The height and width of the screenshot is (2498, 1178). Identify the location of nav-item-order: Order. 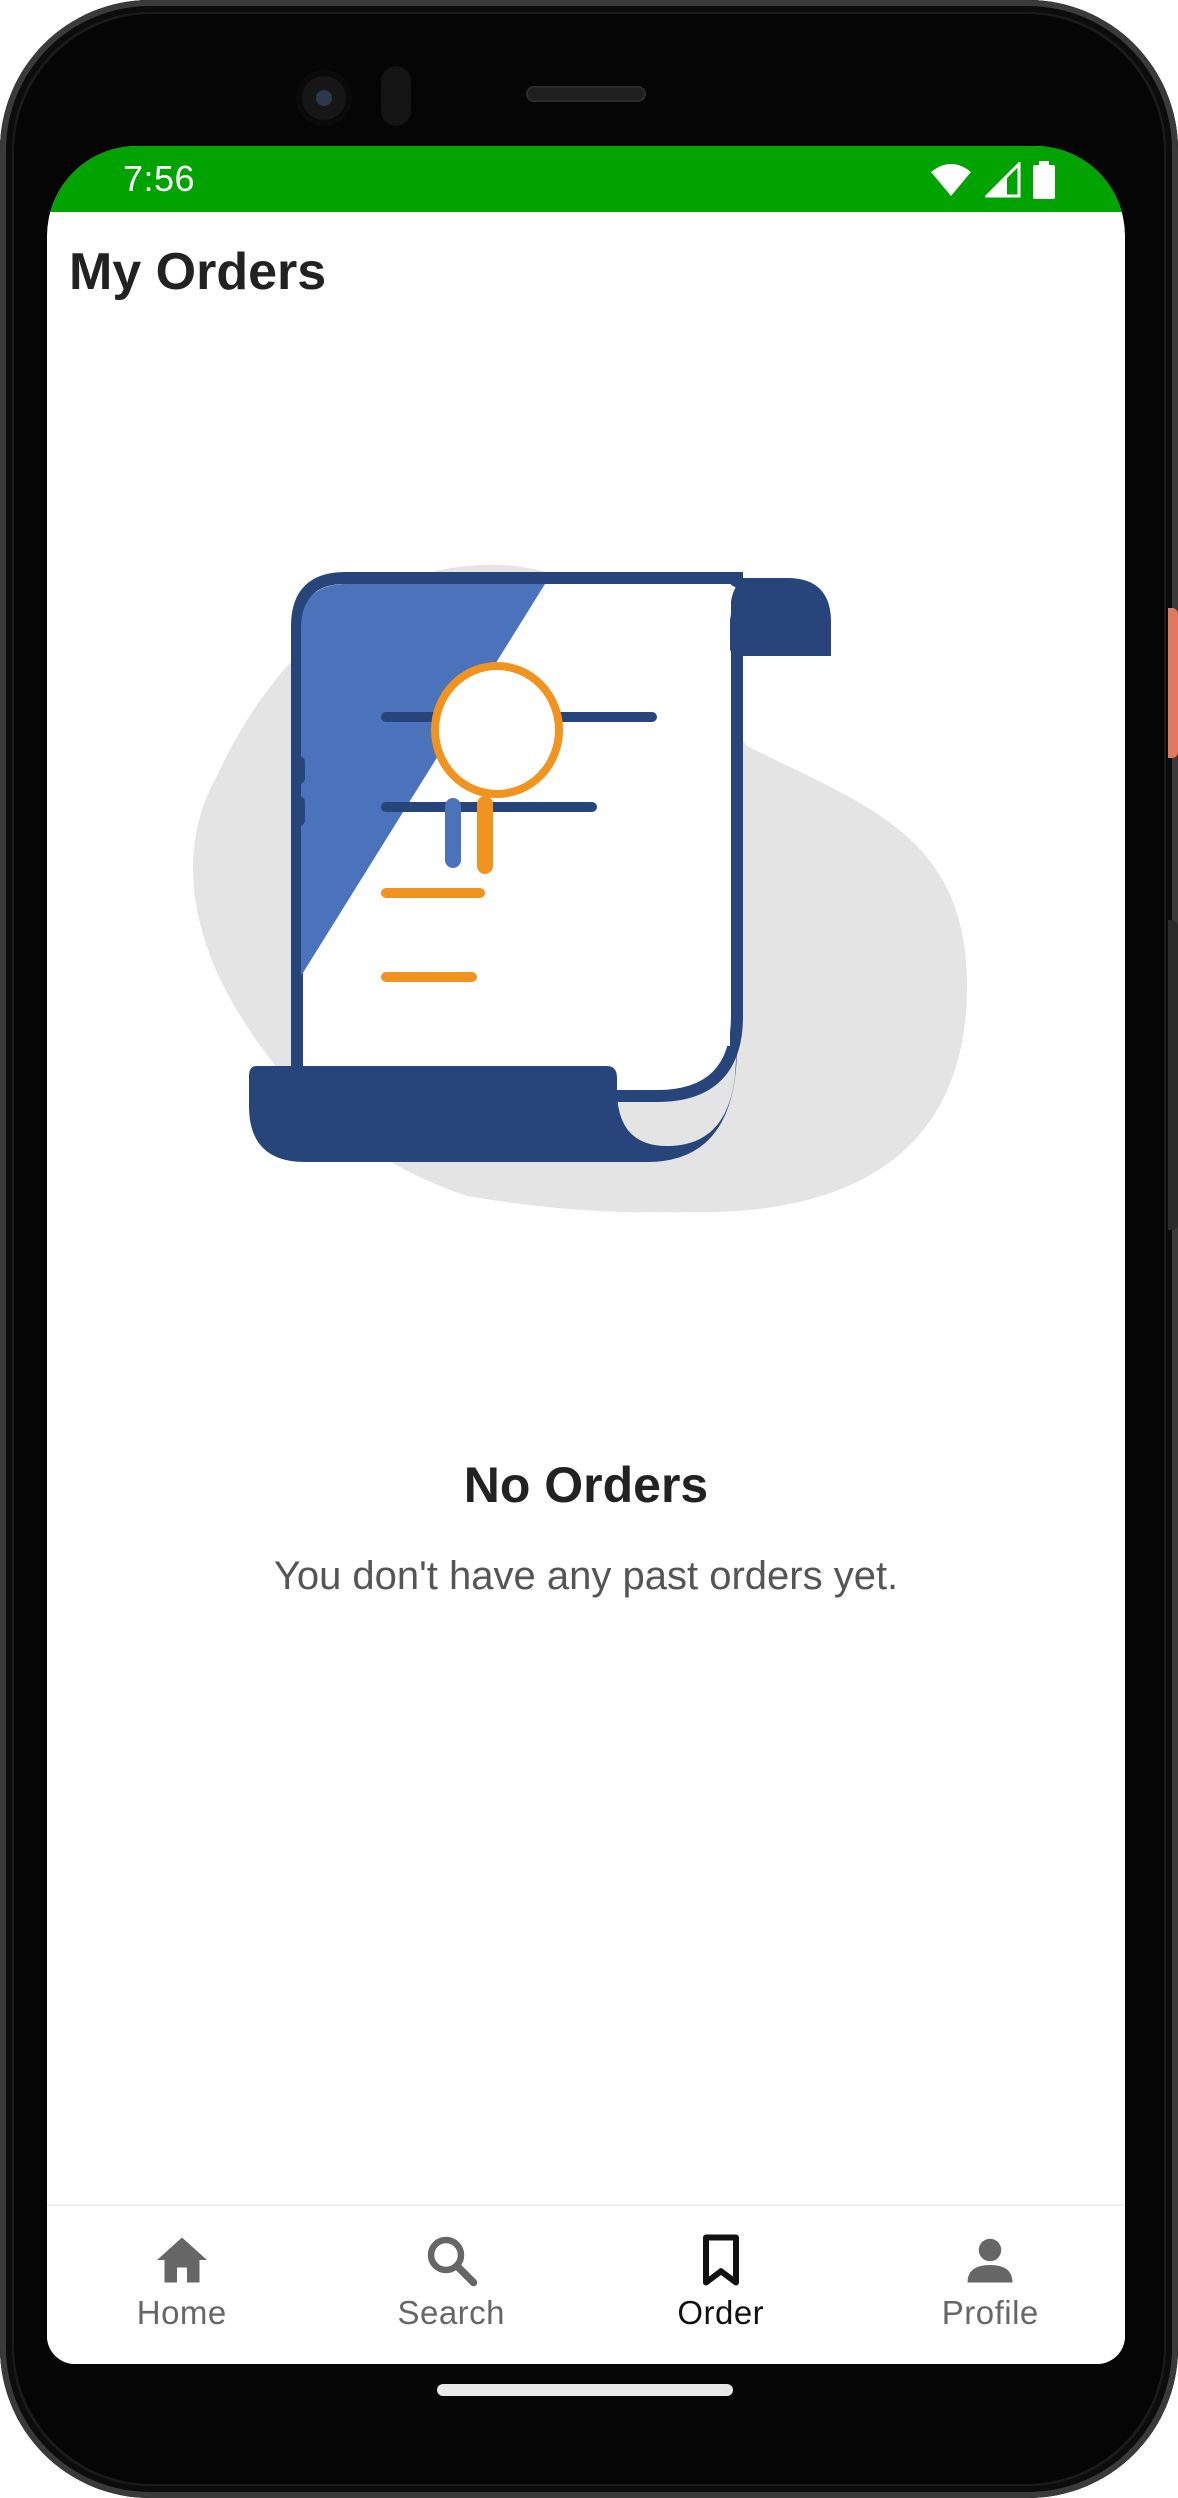
(721, 2285).